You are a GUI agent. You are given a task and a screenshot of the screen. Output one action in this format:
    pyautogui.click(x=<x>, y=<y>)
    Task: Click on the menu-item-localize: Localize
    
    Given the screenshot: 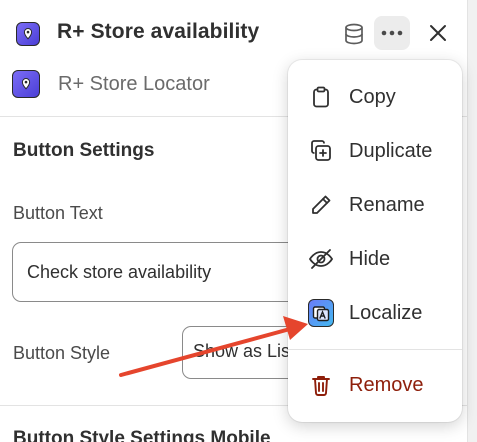 What is the action you would take?
    pyautogui.click(x=375, y=313)
    